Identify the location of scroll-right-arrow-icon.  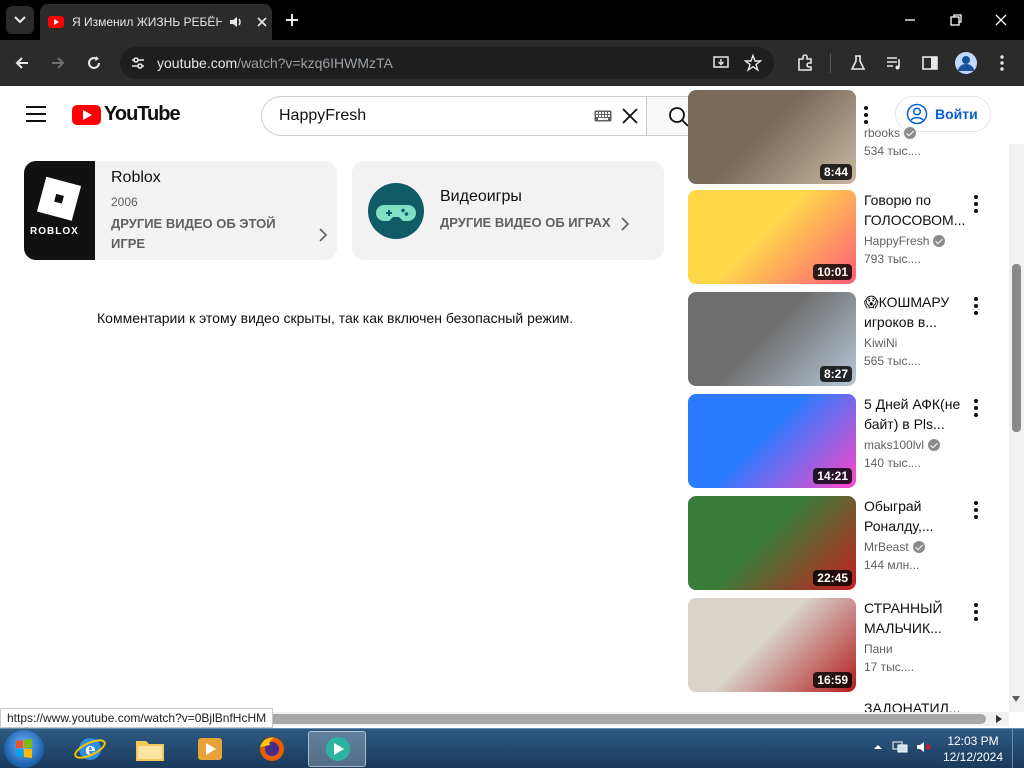
(999, 719).